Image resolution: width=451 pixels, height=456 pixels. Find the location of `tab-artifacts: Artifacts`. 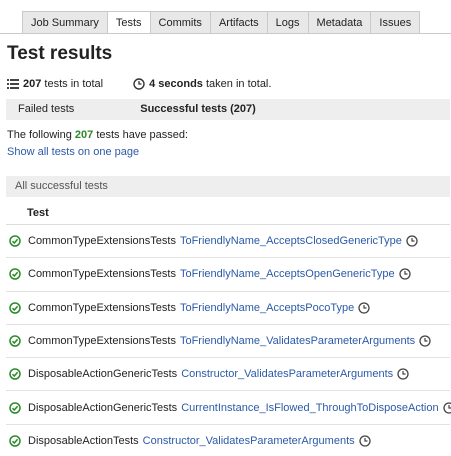

tab-artifacts: Artifacts is located at coordinates (239, 22).